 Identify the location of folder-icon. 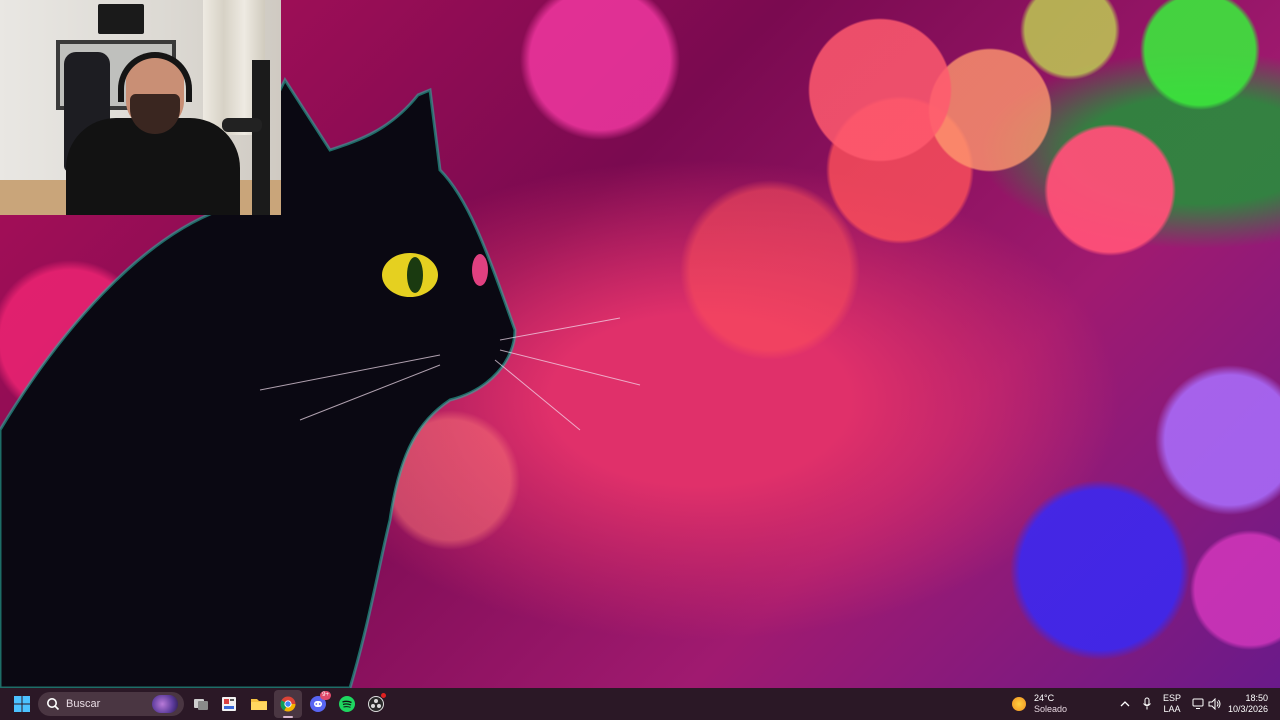
(259, 704).